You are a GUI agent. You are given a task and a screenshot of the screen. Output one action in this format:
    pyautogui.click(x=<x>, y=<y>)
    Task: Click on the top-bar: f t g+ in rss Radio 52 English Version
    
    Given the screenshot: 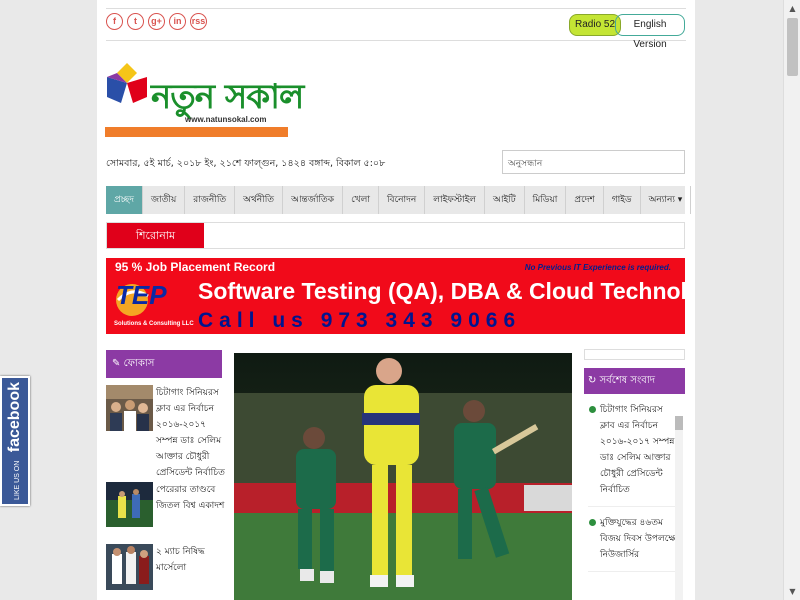 What is the action you would take?
    pyautogui.click(x=396, y=29)
    